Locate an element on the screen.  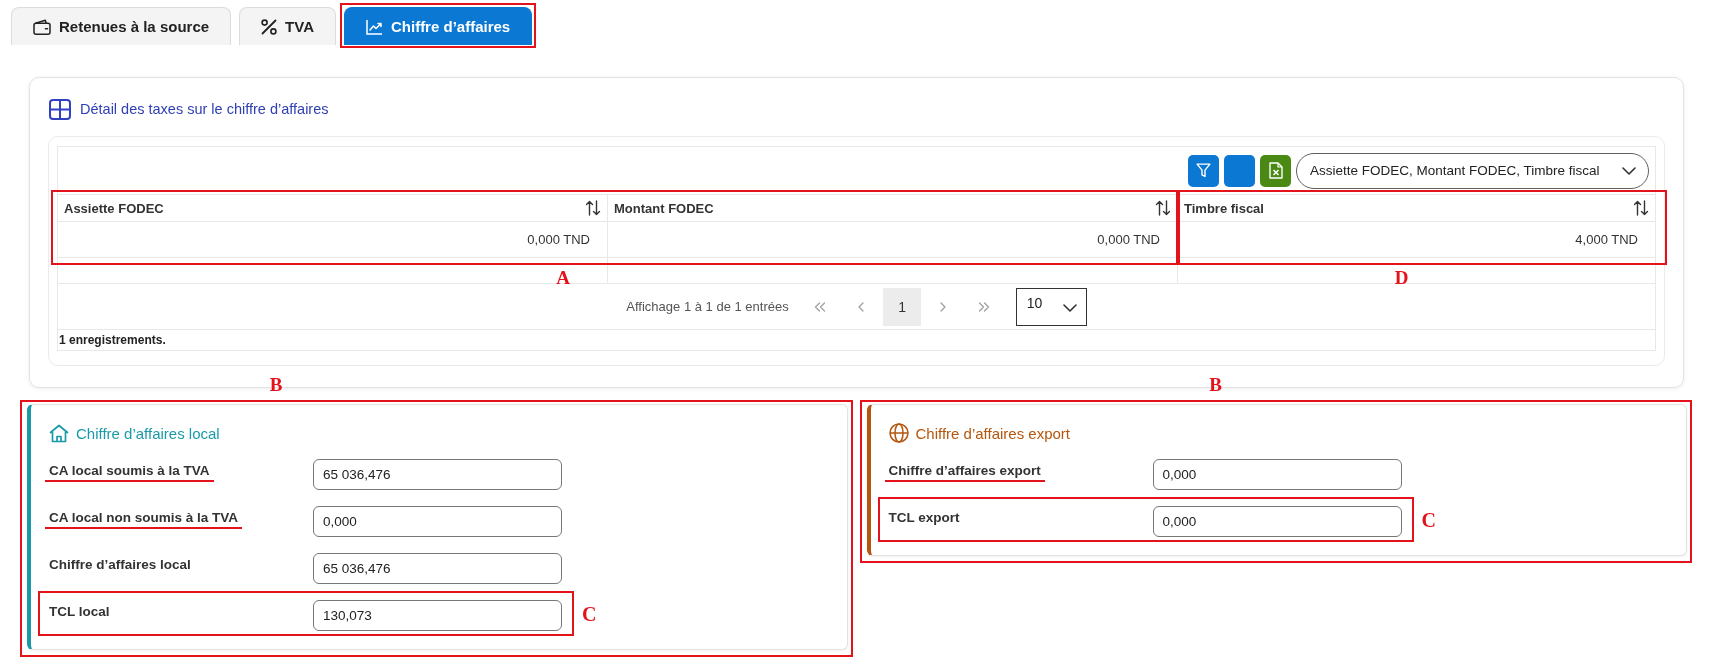
chevron-left-icon is located at coordinates (861, 306).